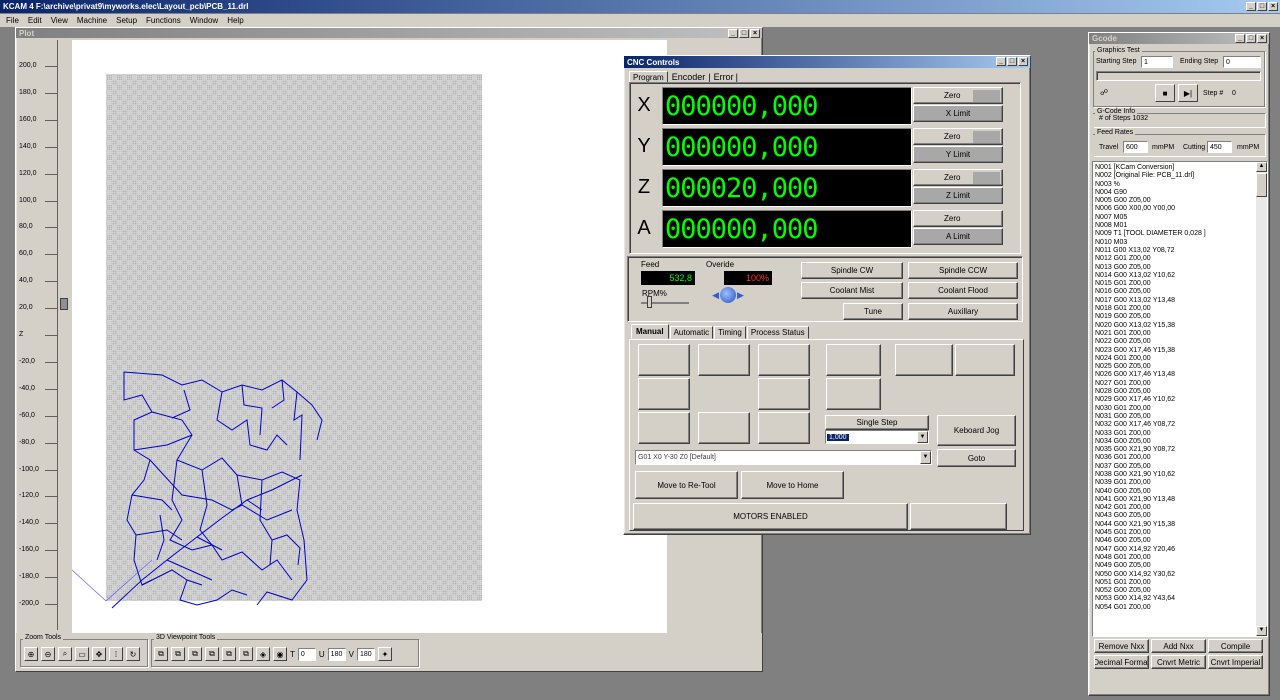 This screenshot has width=1280, height=700. Describe the element at coordinates (1175, 251) in the screenshot. I see `gcode-line: N011 G00 X13,02 Y08,72` at that location.